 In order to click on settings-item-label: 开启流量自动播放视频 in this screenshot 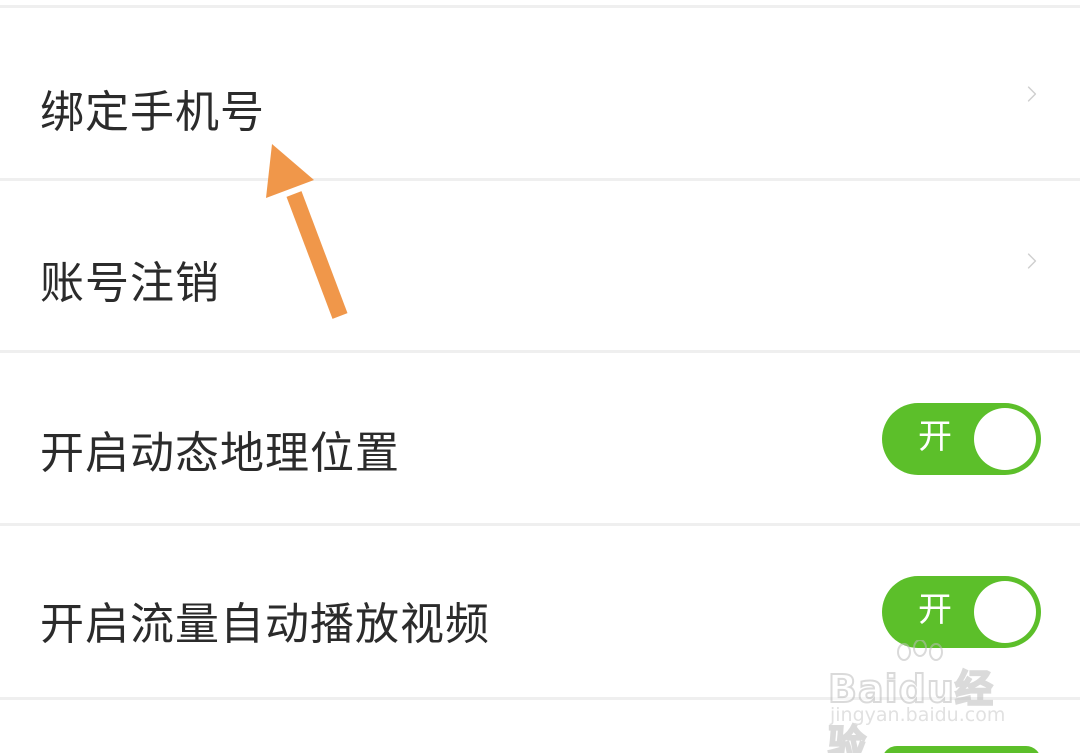, I will do `click(265, 624)`.